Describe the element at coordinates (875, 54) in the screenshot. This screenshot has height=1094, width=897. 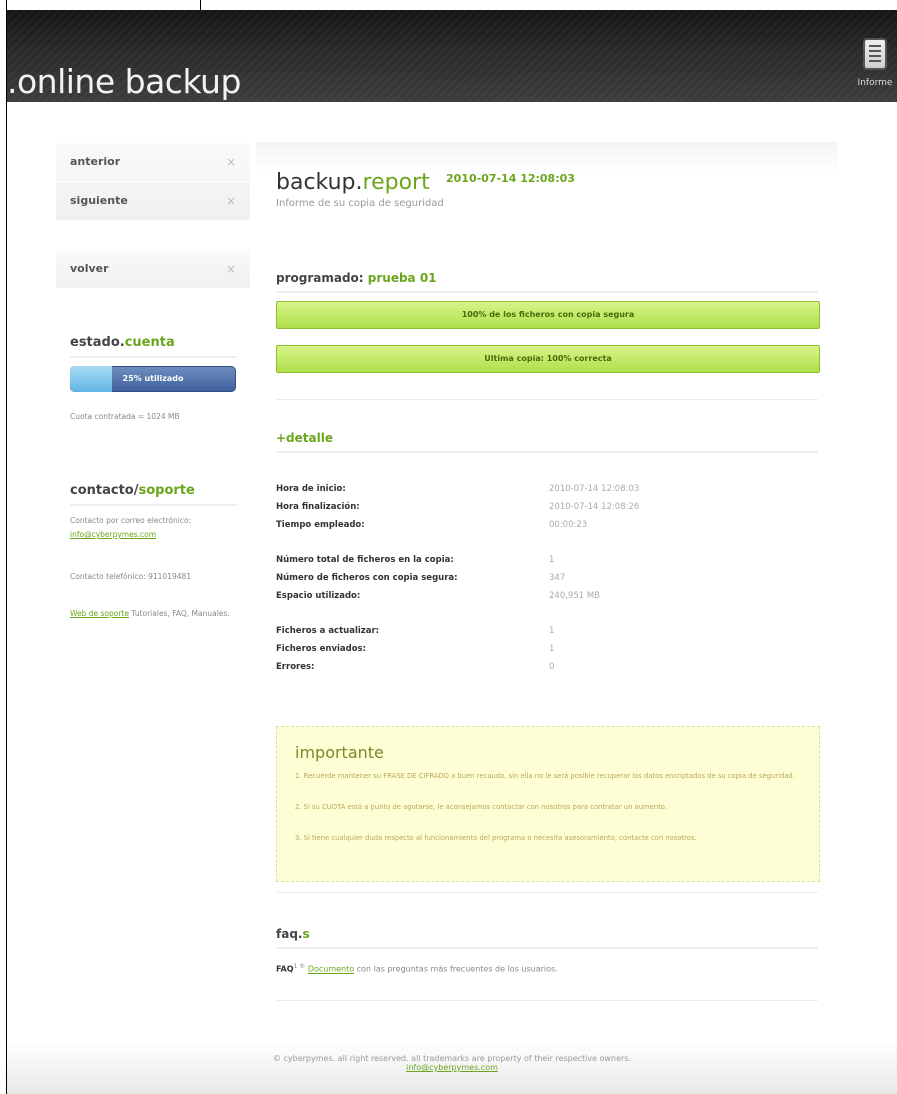
I see `document-icon` at that location.